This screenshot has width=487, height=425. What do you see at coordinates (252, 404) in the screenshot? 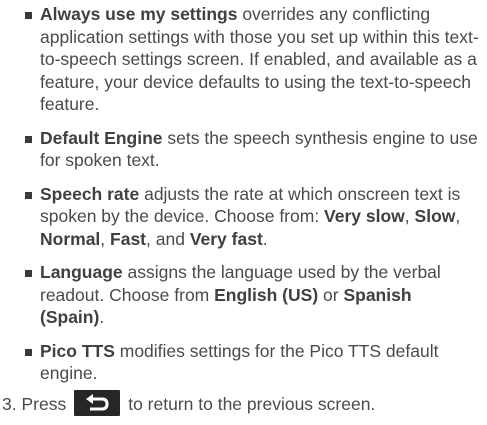
I see `step-text-after: to return to the previous screen.` at bounding box center [252, 404].